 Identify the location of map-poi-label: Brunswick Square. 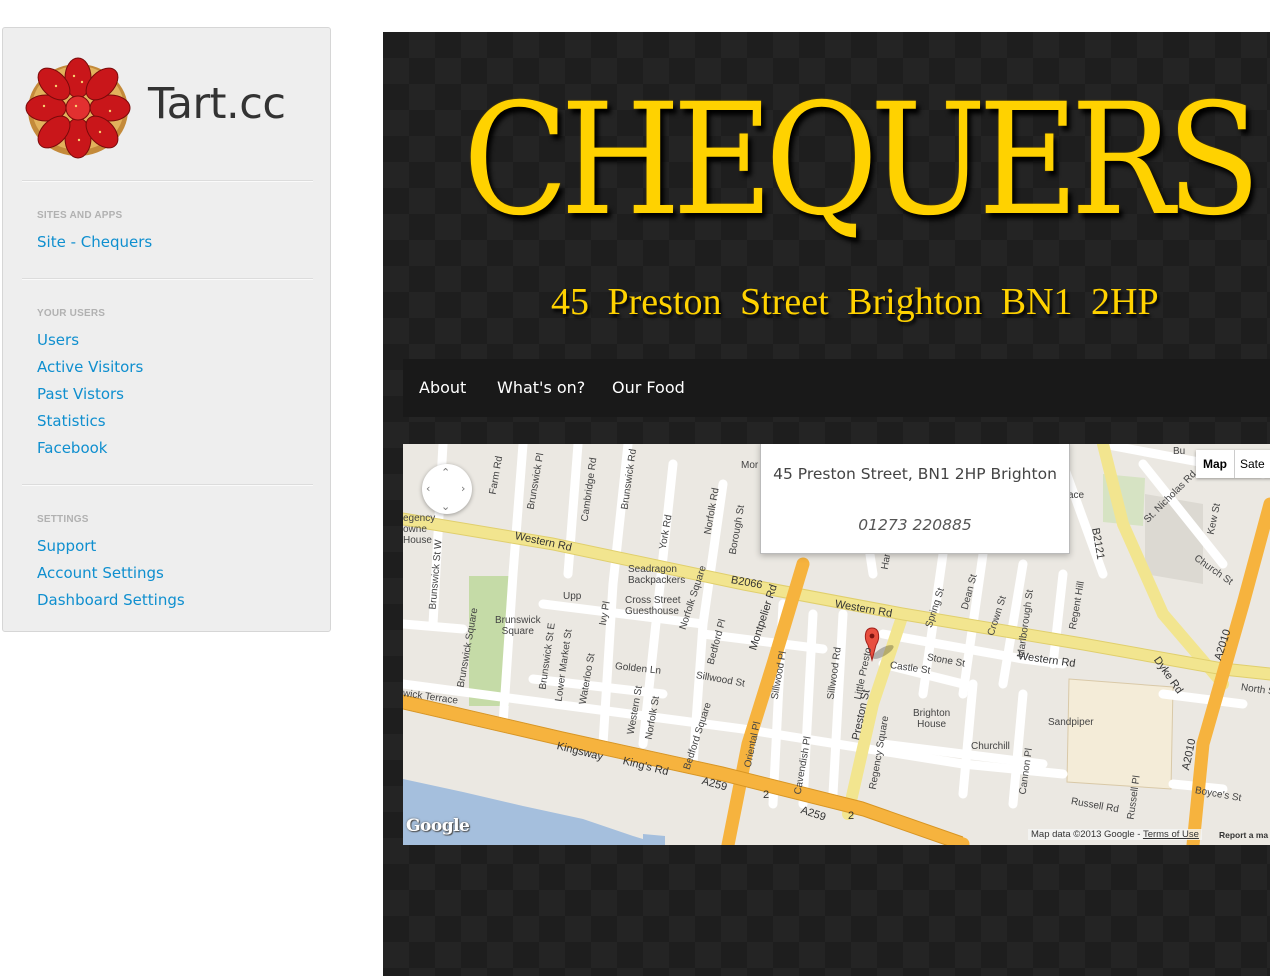
(518, 626).